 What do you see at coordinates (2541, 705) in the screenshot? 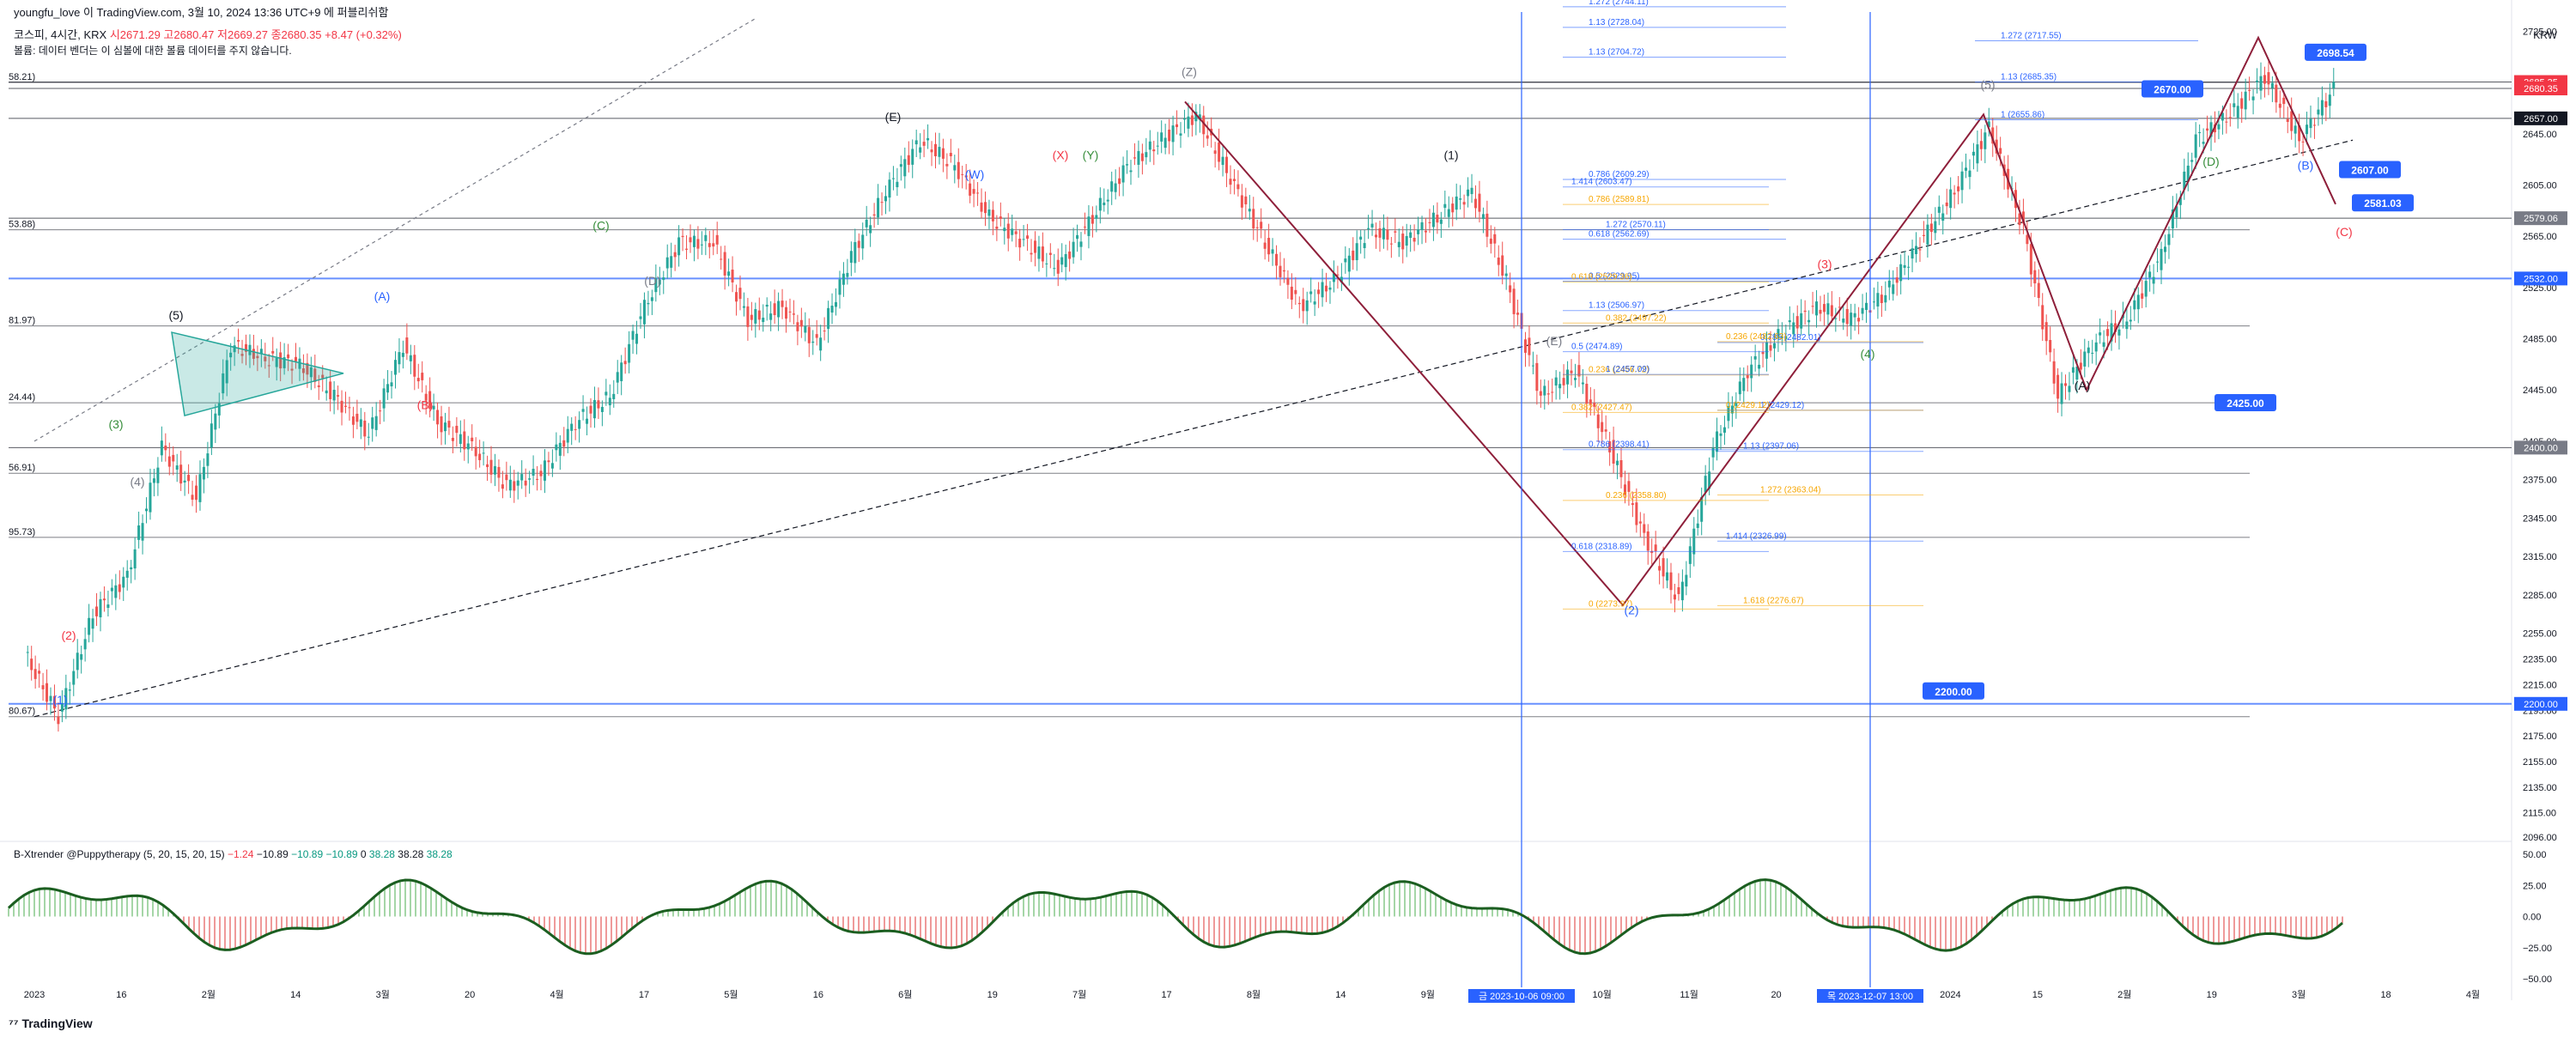
I see `price-label-text: 2200.00` at bounding box center [2541, 705].